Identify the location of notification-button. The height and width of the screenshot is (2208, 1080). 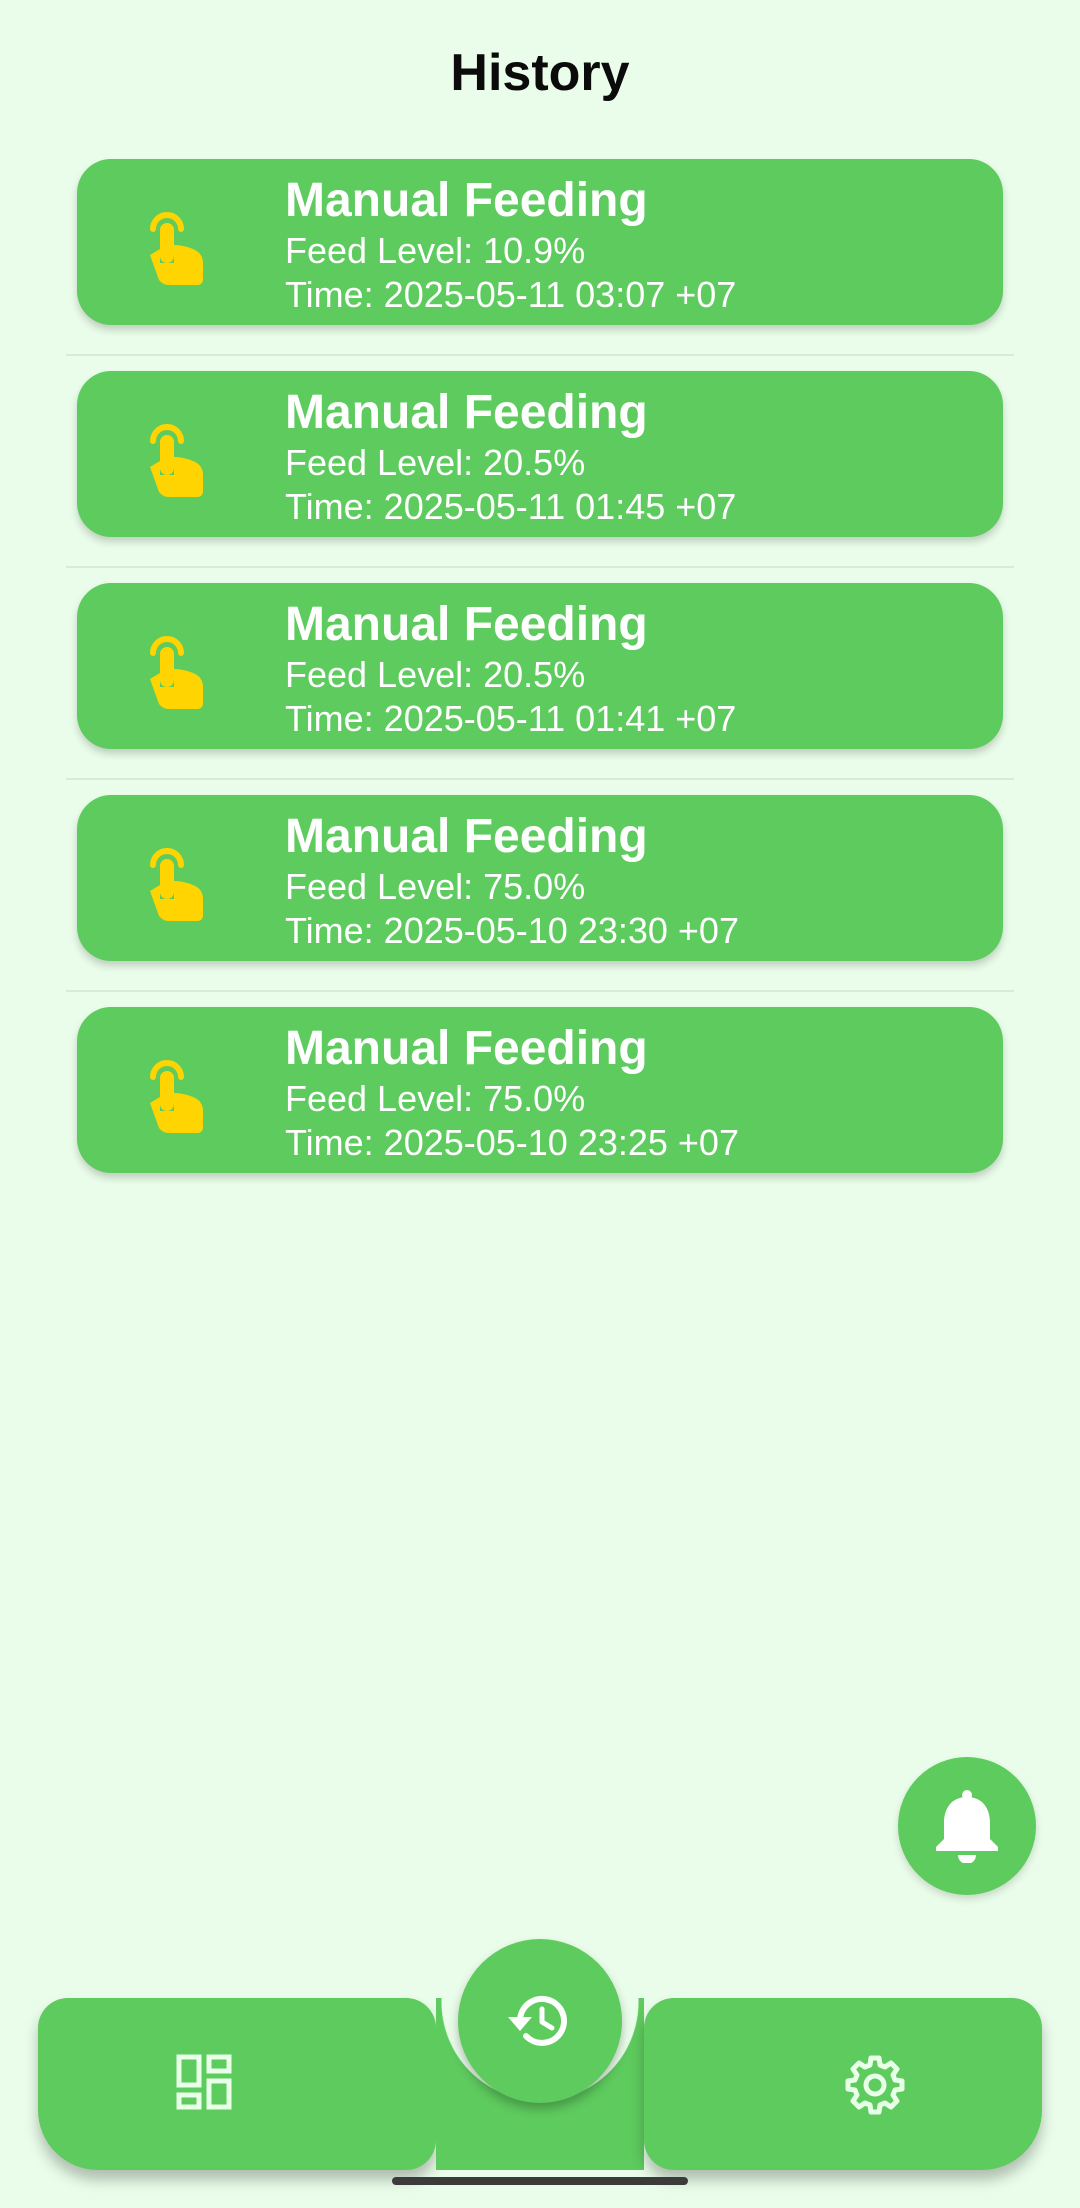
(967, 1826).